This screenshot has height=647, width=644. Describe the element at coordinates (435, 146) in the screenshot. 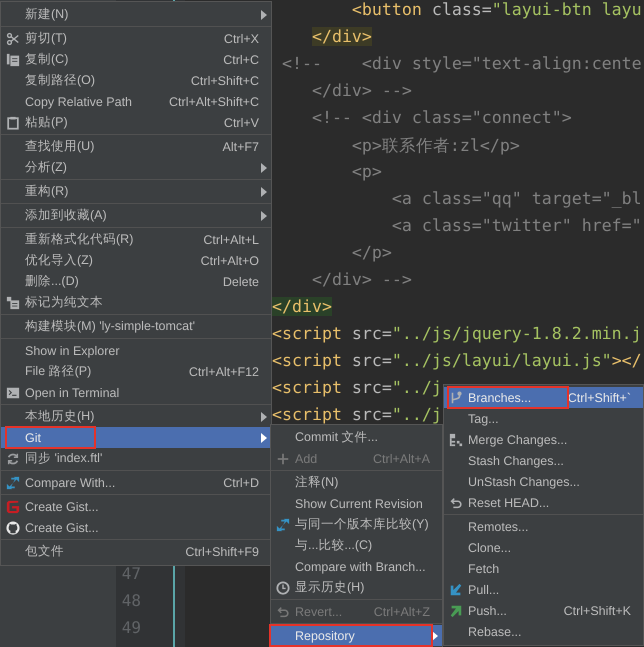

I see `code-line: <p>联系作者:zl</p>` at that location.